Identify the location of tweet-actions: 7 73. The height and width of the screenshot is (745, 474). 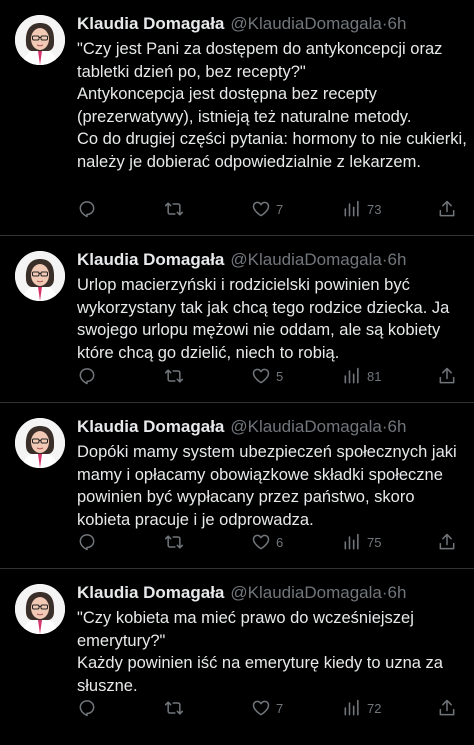
(269, 209).